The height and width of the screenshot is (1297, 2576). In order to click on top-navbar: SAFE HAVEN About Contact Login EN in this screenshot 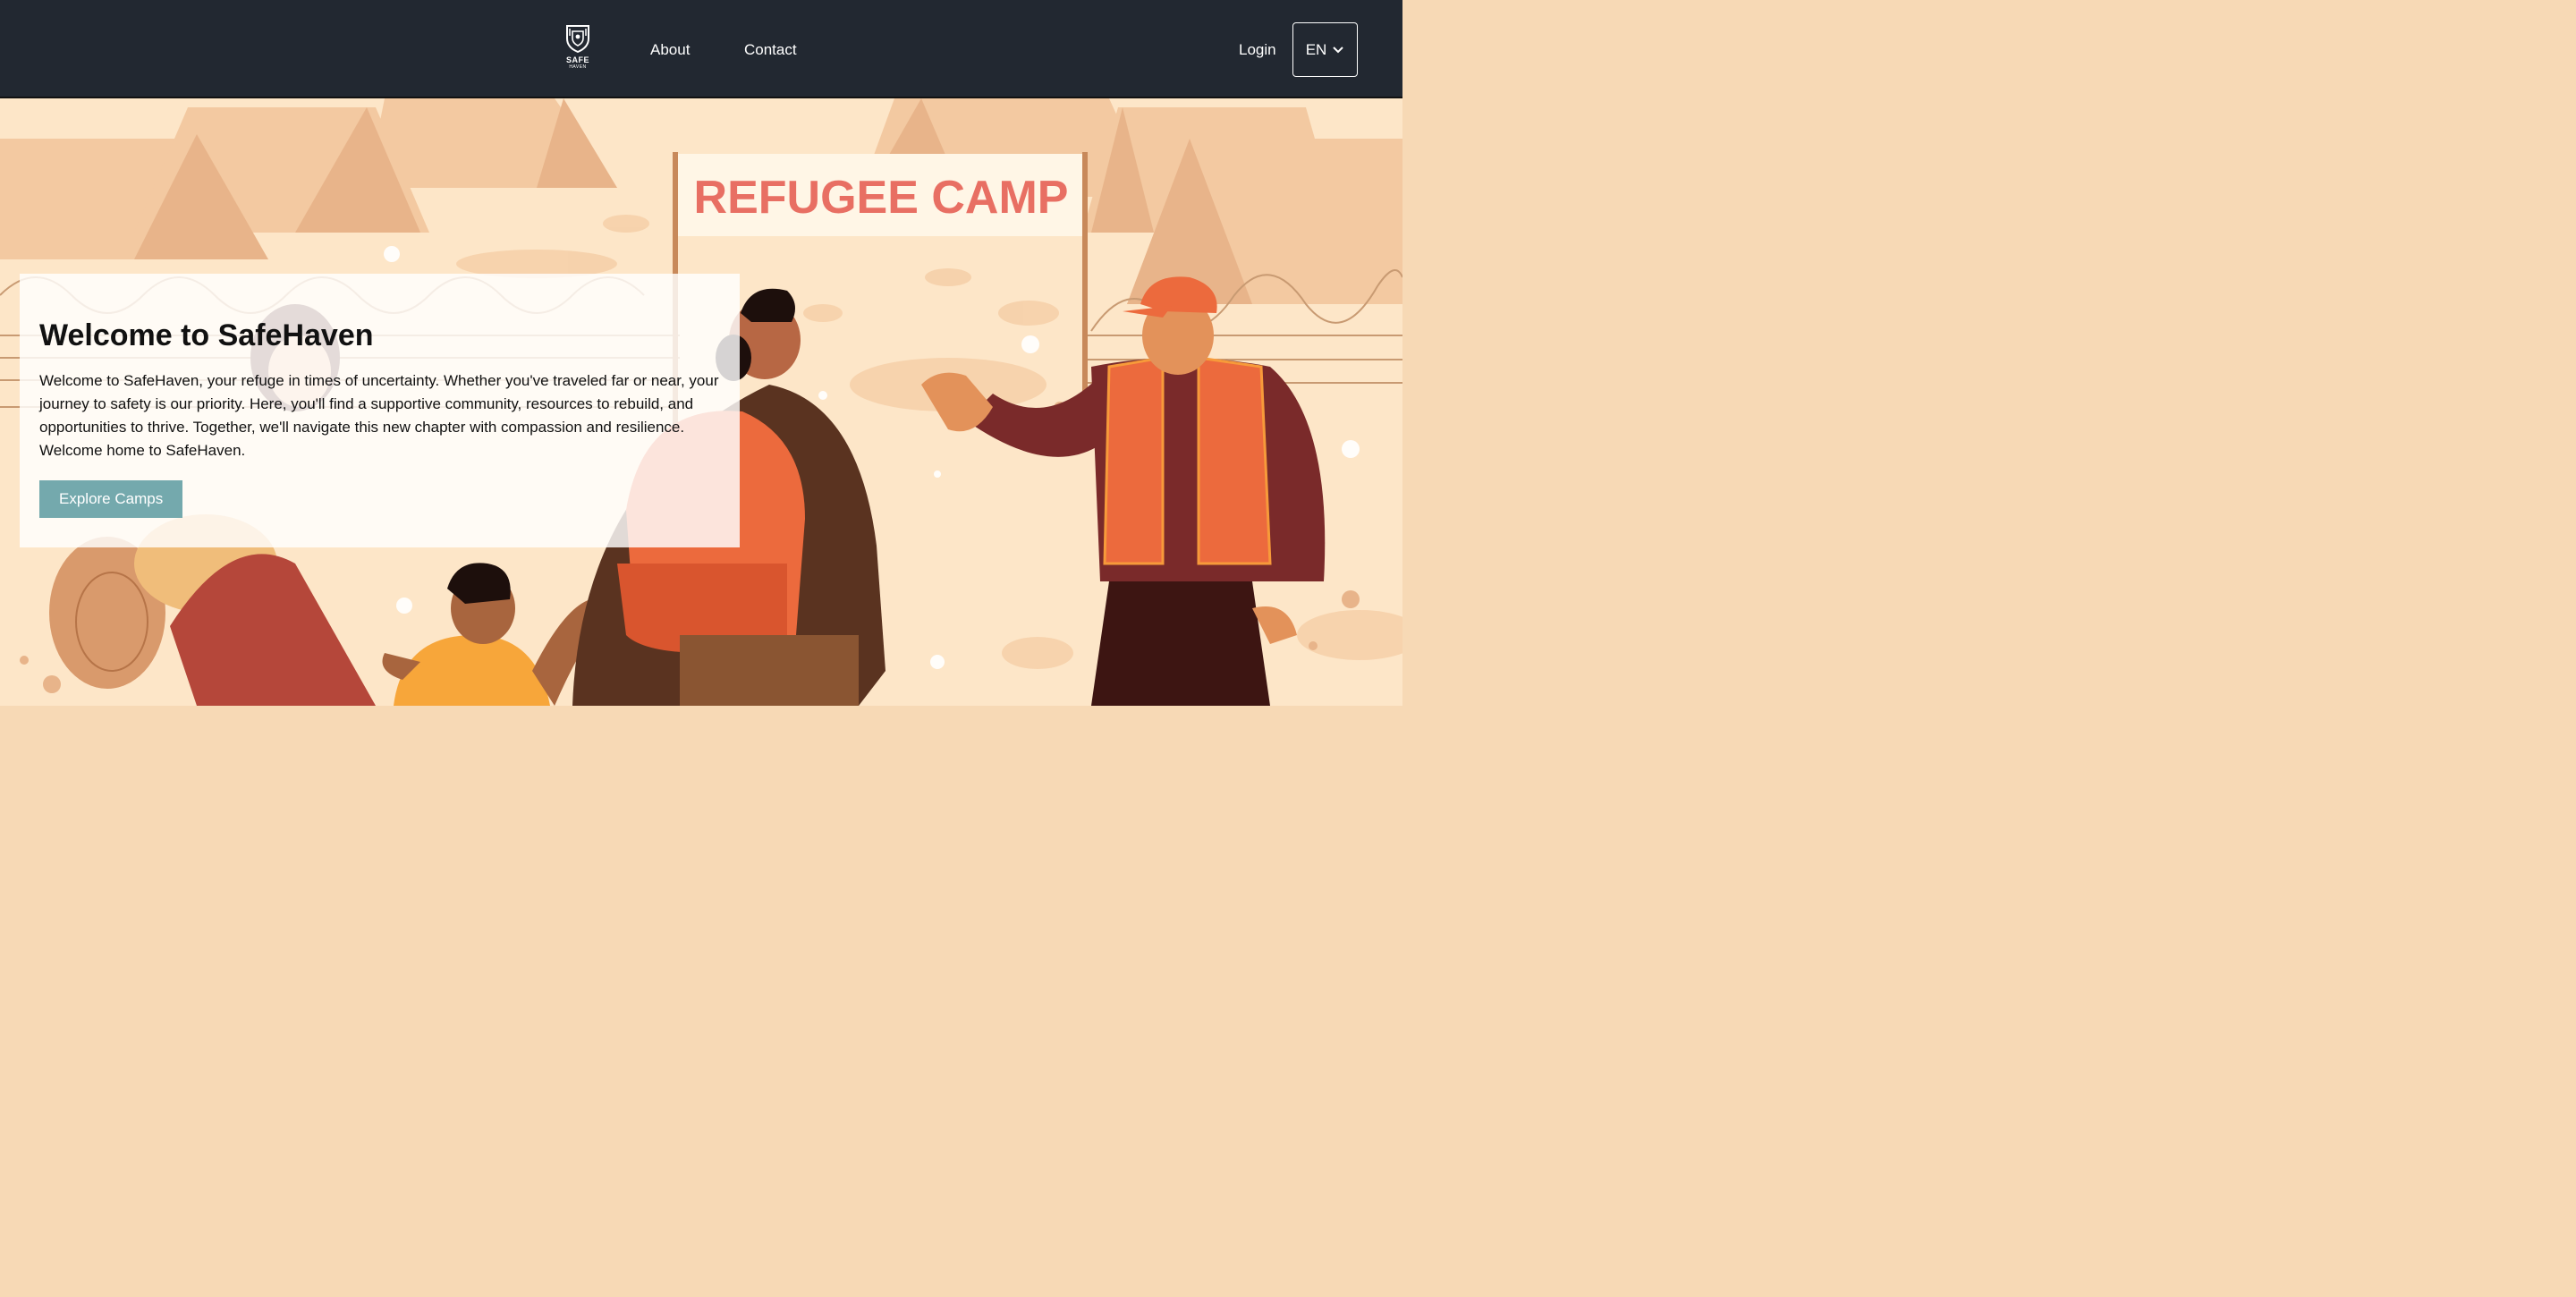, I will do `click(701, 49)`.